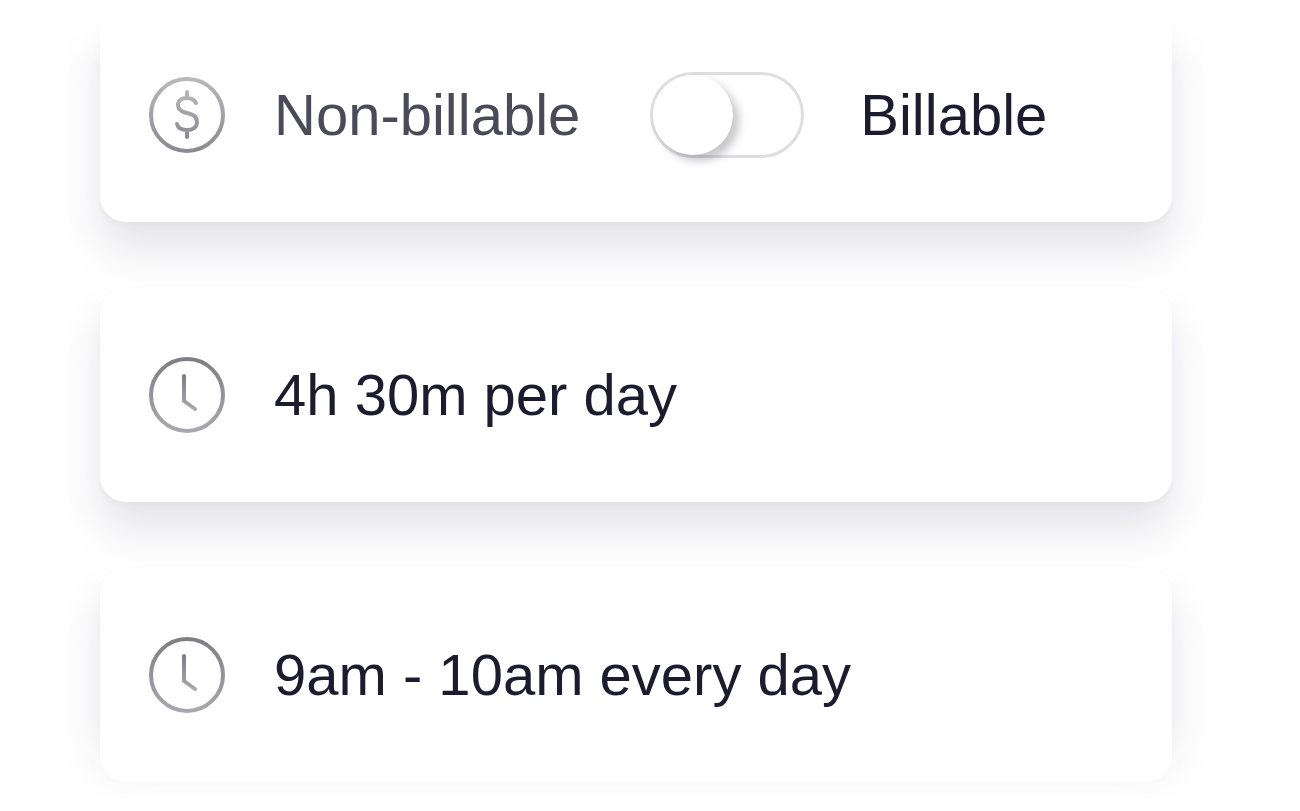 The height and width of the screenshot is (811, 1300). What do you see at coordinates (563, 675) in the screenshot?
I see `schedule-text: 9am - 10am every day` at bounding box center [563, 675].